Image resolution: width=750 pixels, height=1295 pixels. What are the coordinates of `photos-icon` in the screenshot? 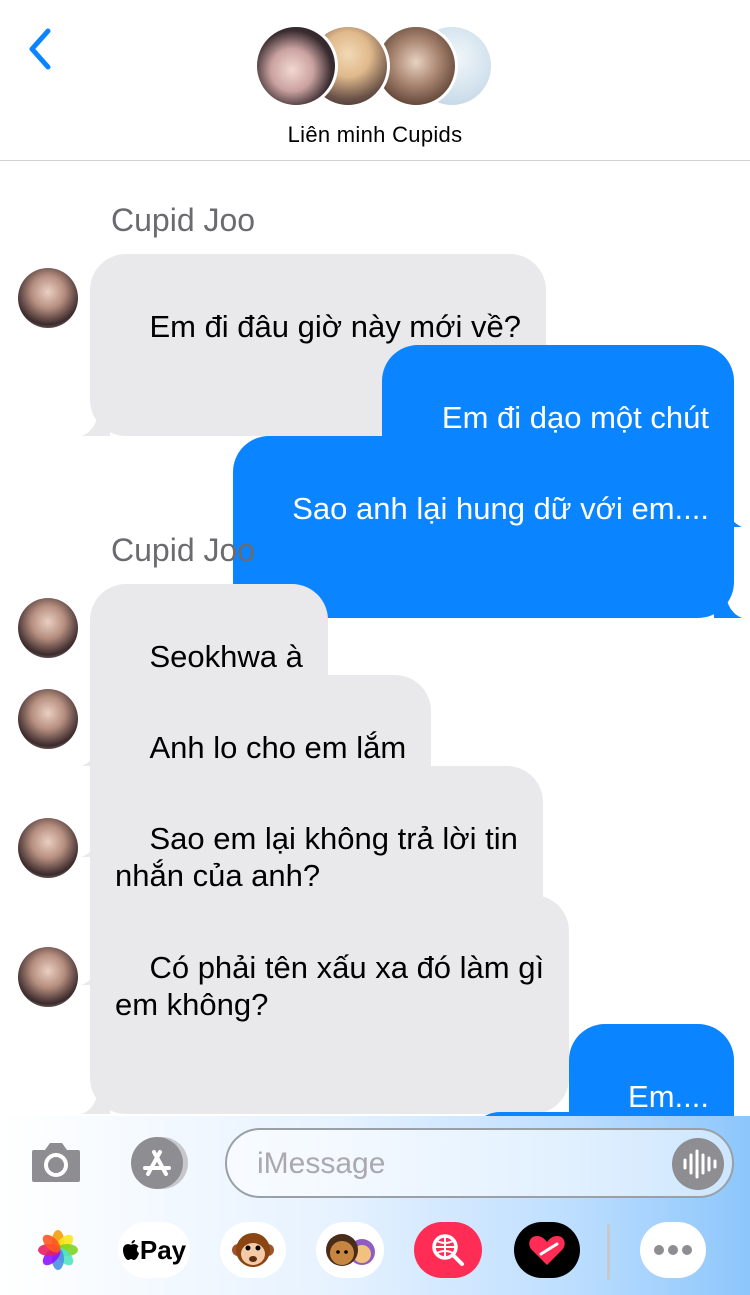 It's located at (58, 1250).